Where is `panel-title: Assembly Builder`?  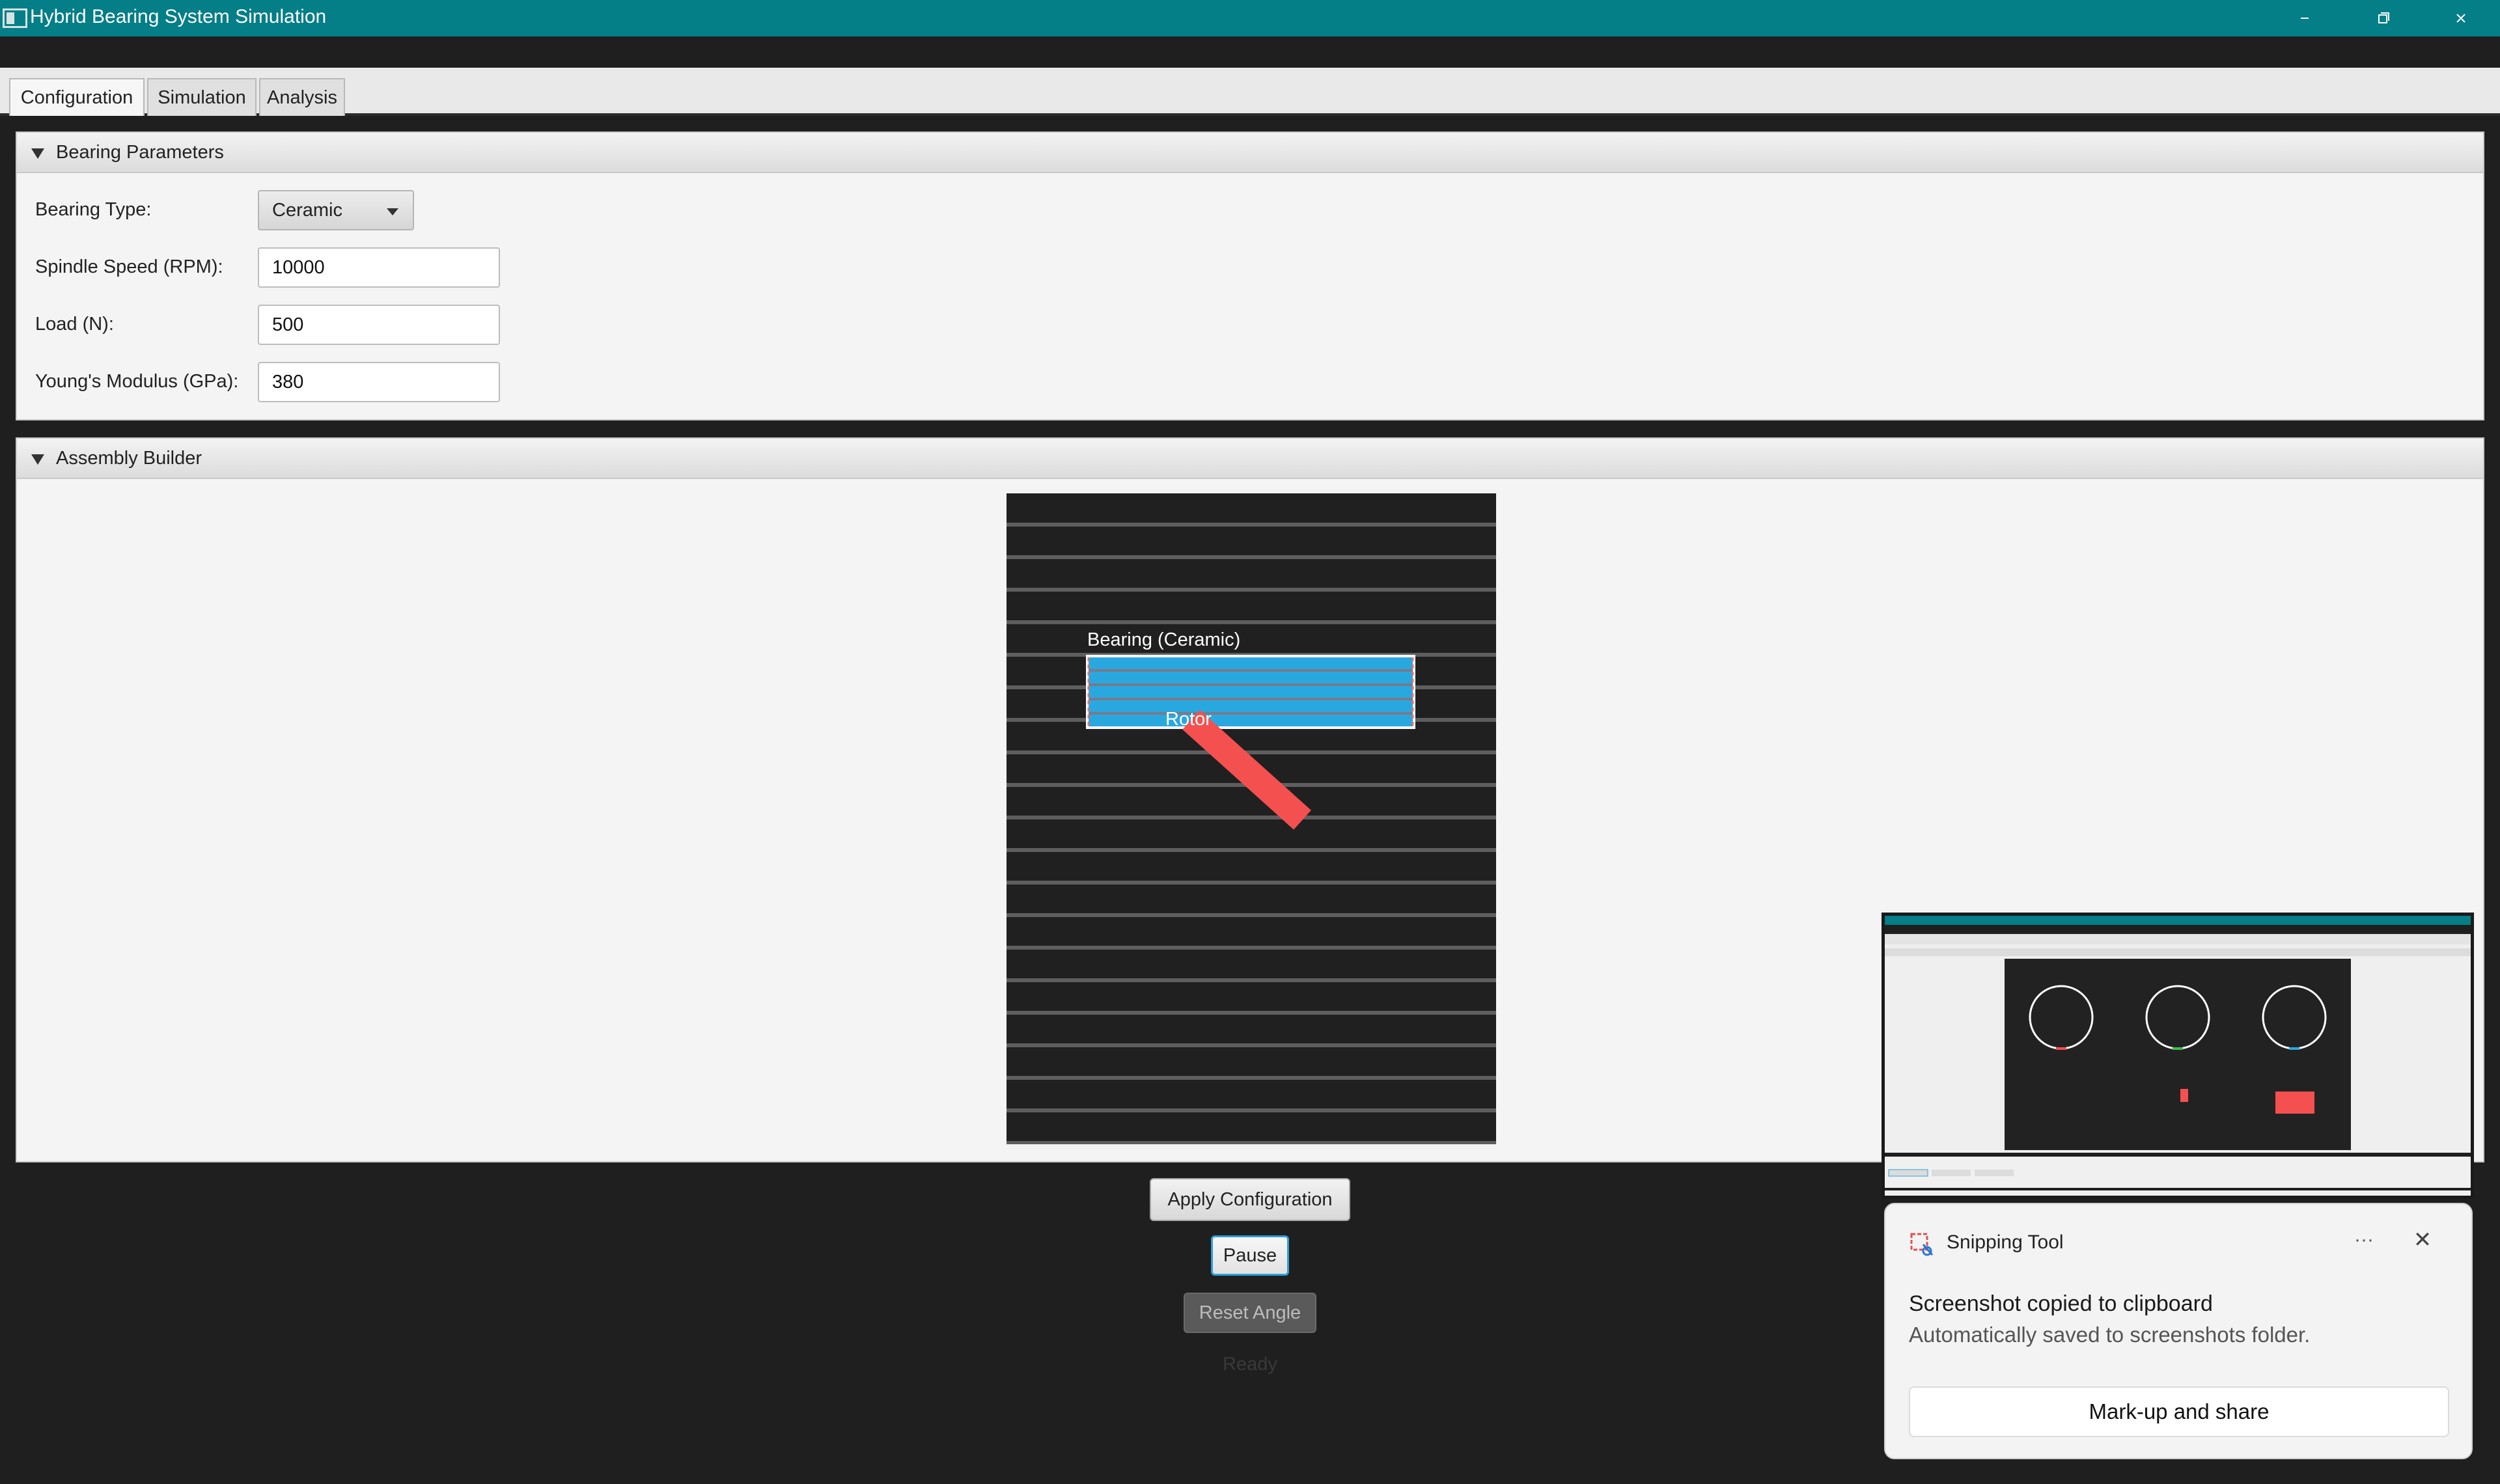
panel-title: Assembly Builder is located at coordinates (129, 458).